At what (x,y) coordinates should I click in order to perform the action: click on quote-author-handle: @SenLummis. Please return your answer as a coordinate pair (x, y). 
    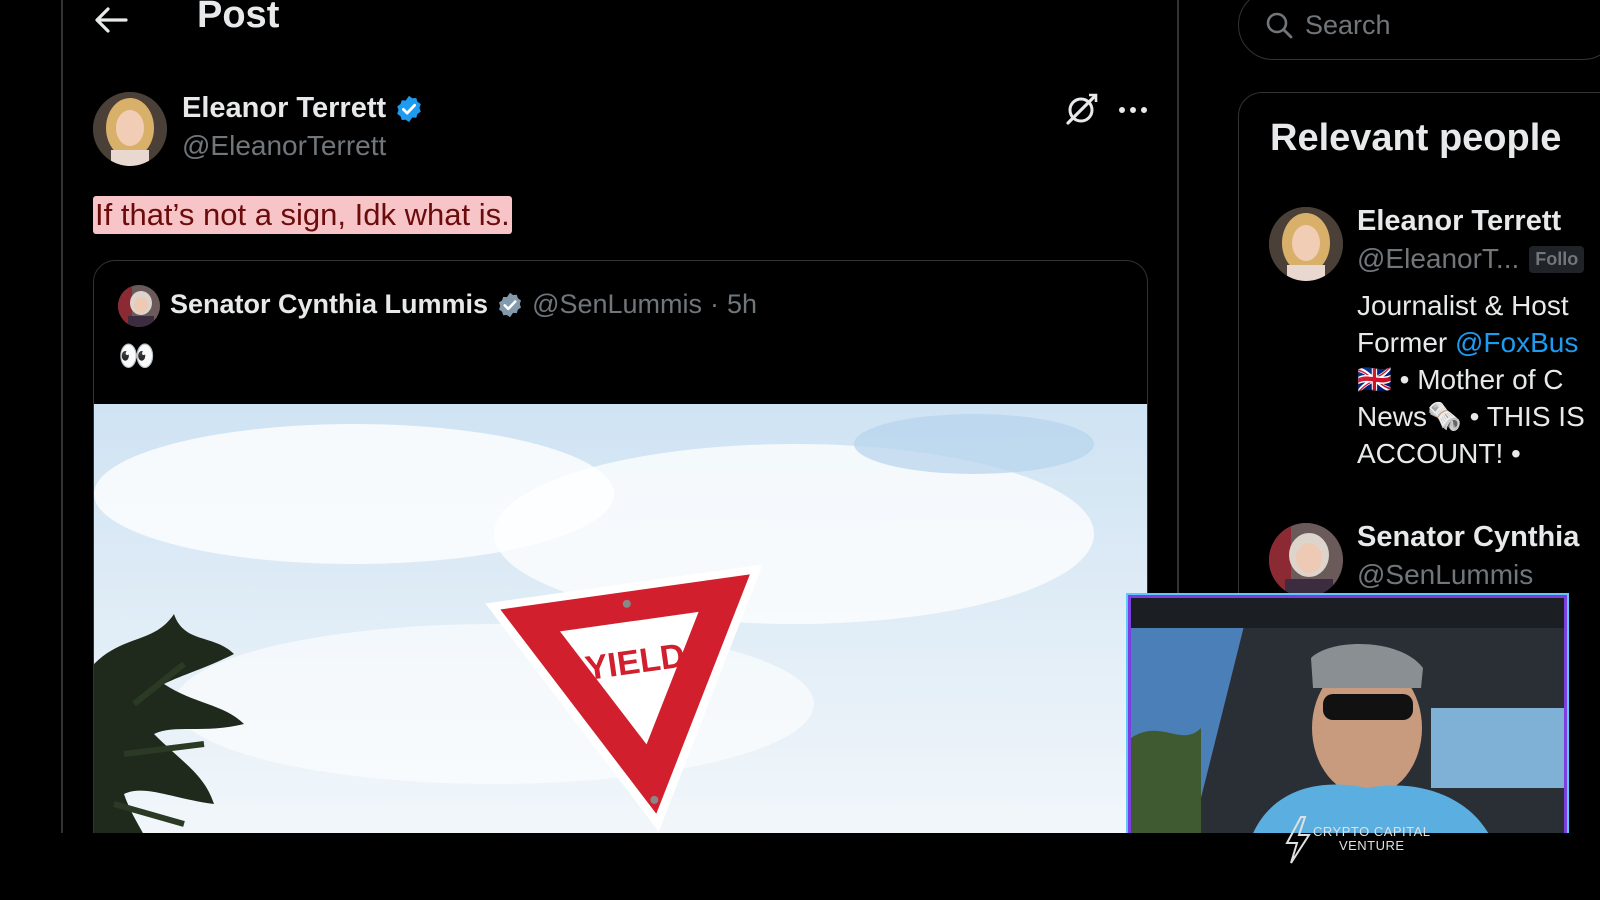
    Looking at the image, I should click on (617, 304).